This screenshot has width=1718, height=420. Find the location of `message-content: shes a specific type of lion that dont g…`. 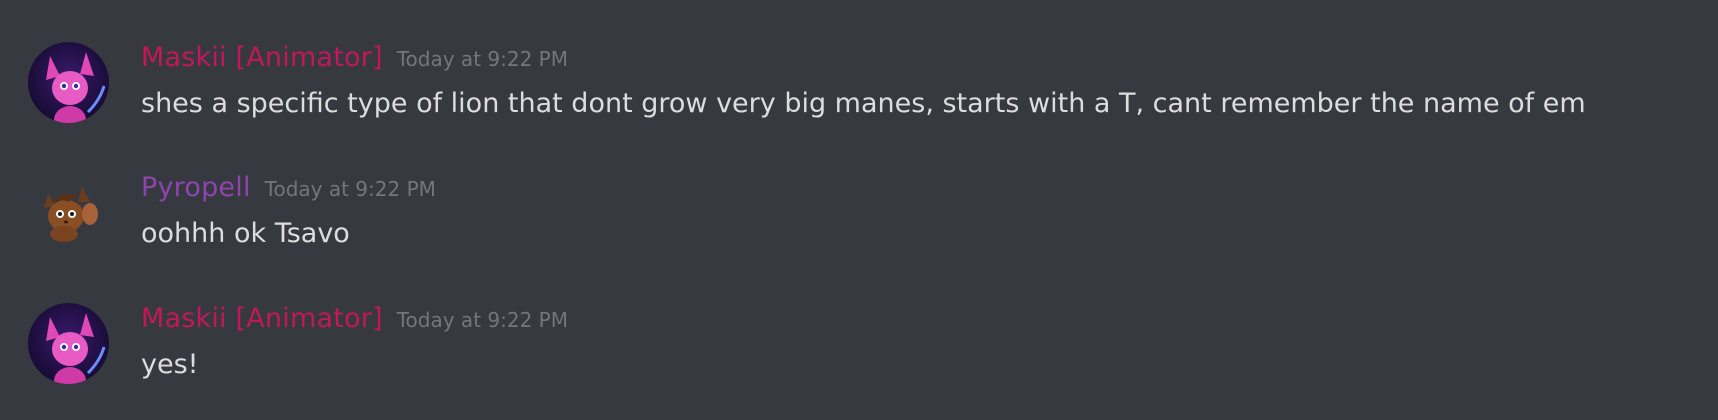

message-content: shes a specific type of lion that dont g… is located at coordinates (863, 103).